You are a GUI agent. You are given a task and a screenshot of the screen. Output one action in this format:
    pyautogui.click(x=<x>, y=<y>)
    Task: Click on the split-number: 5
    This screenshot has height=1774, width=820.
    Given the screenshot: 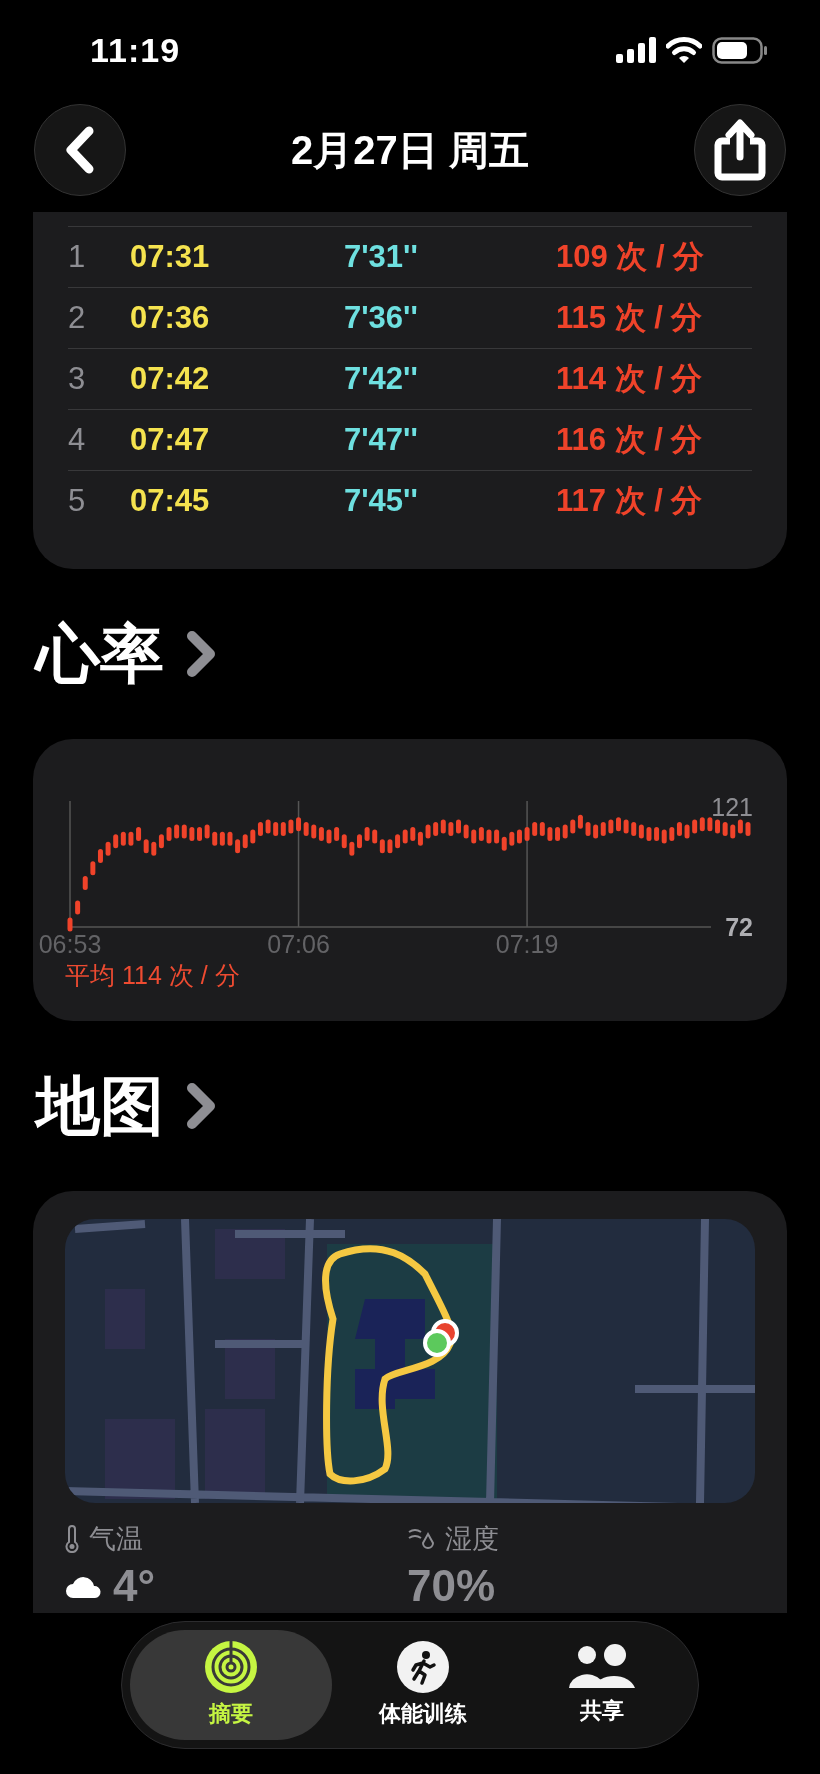 What is the action you would take?
    pyautogui.click(x=77, y=501)
    